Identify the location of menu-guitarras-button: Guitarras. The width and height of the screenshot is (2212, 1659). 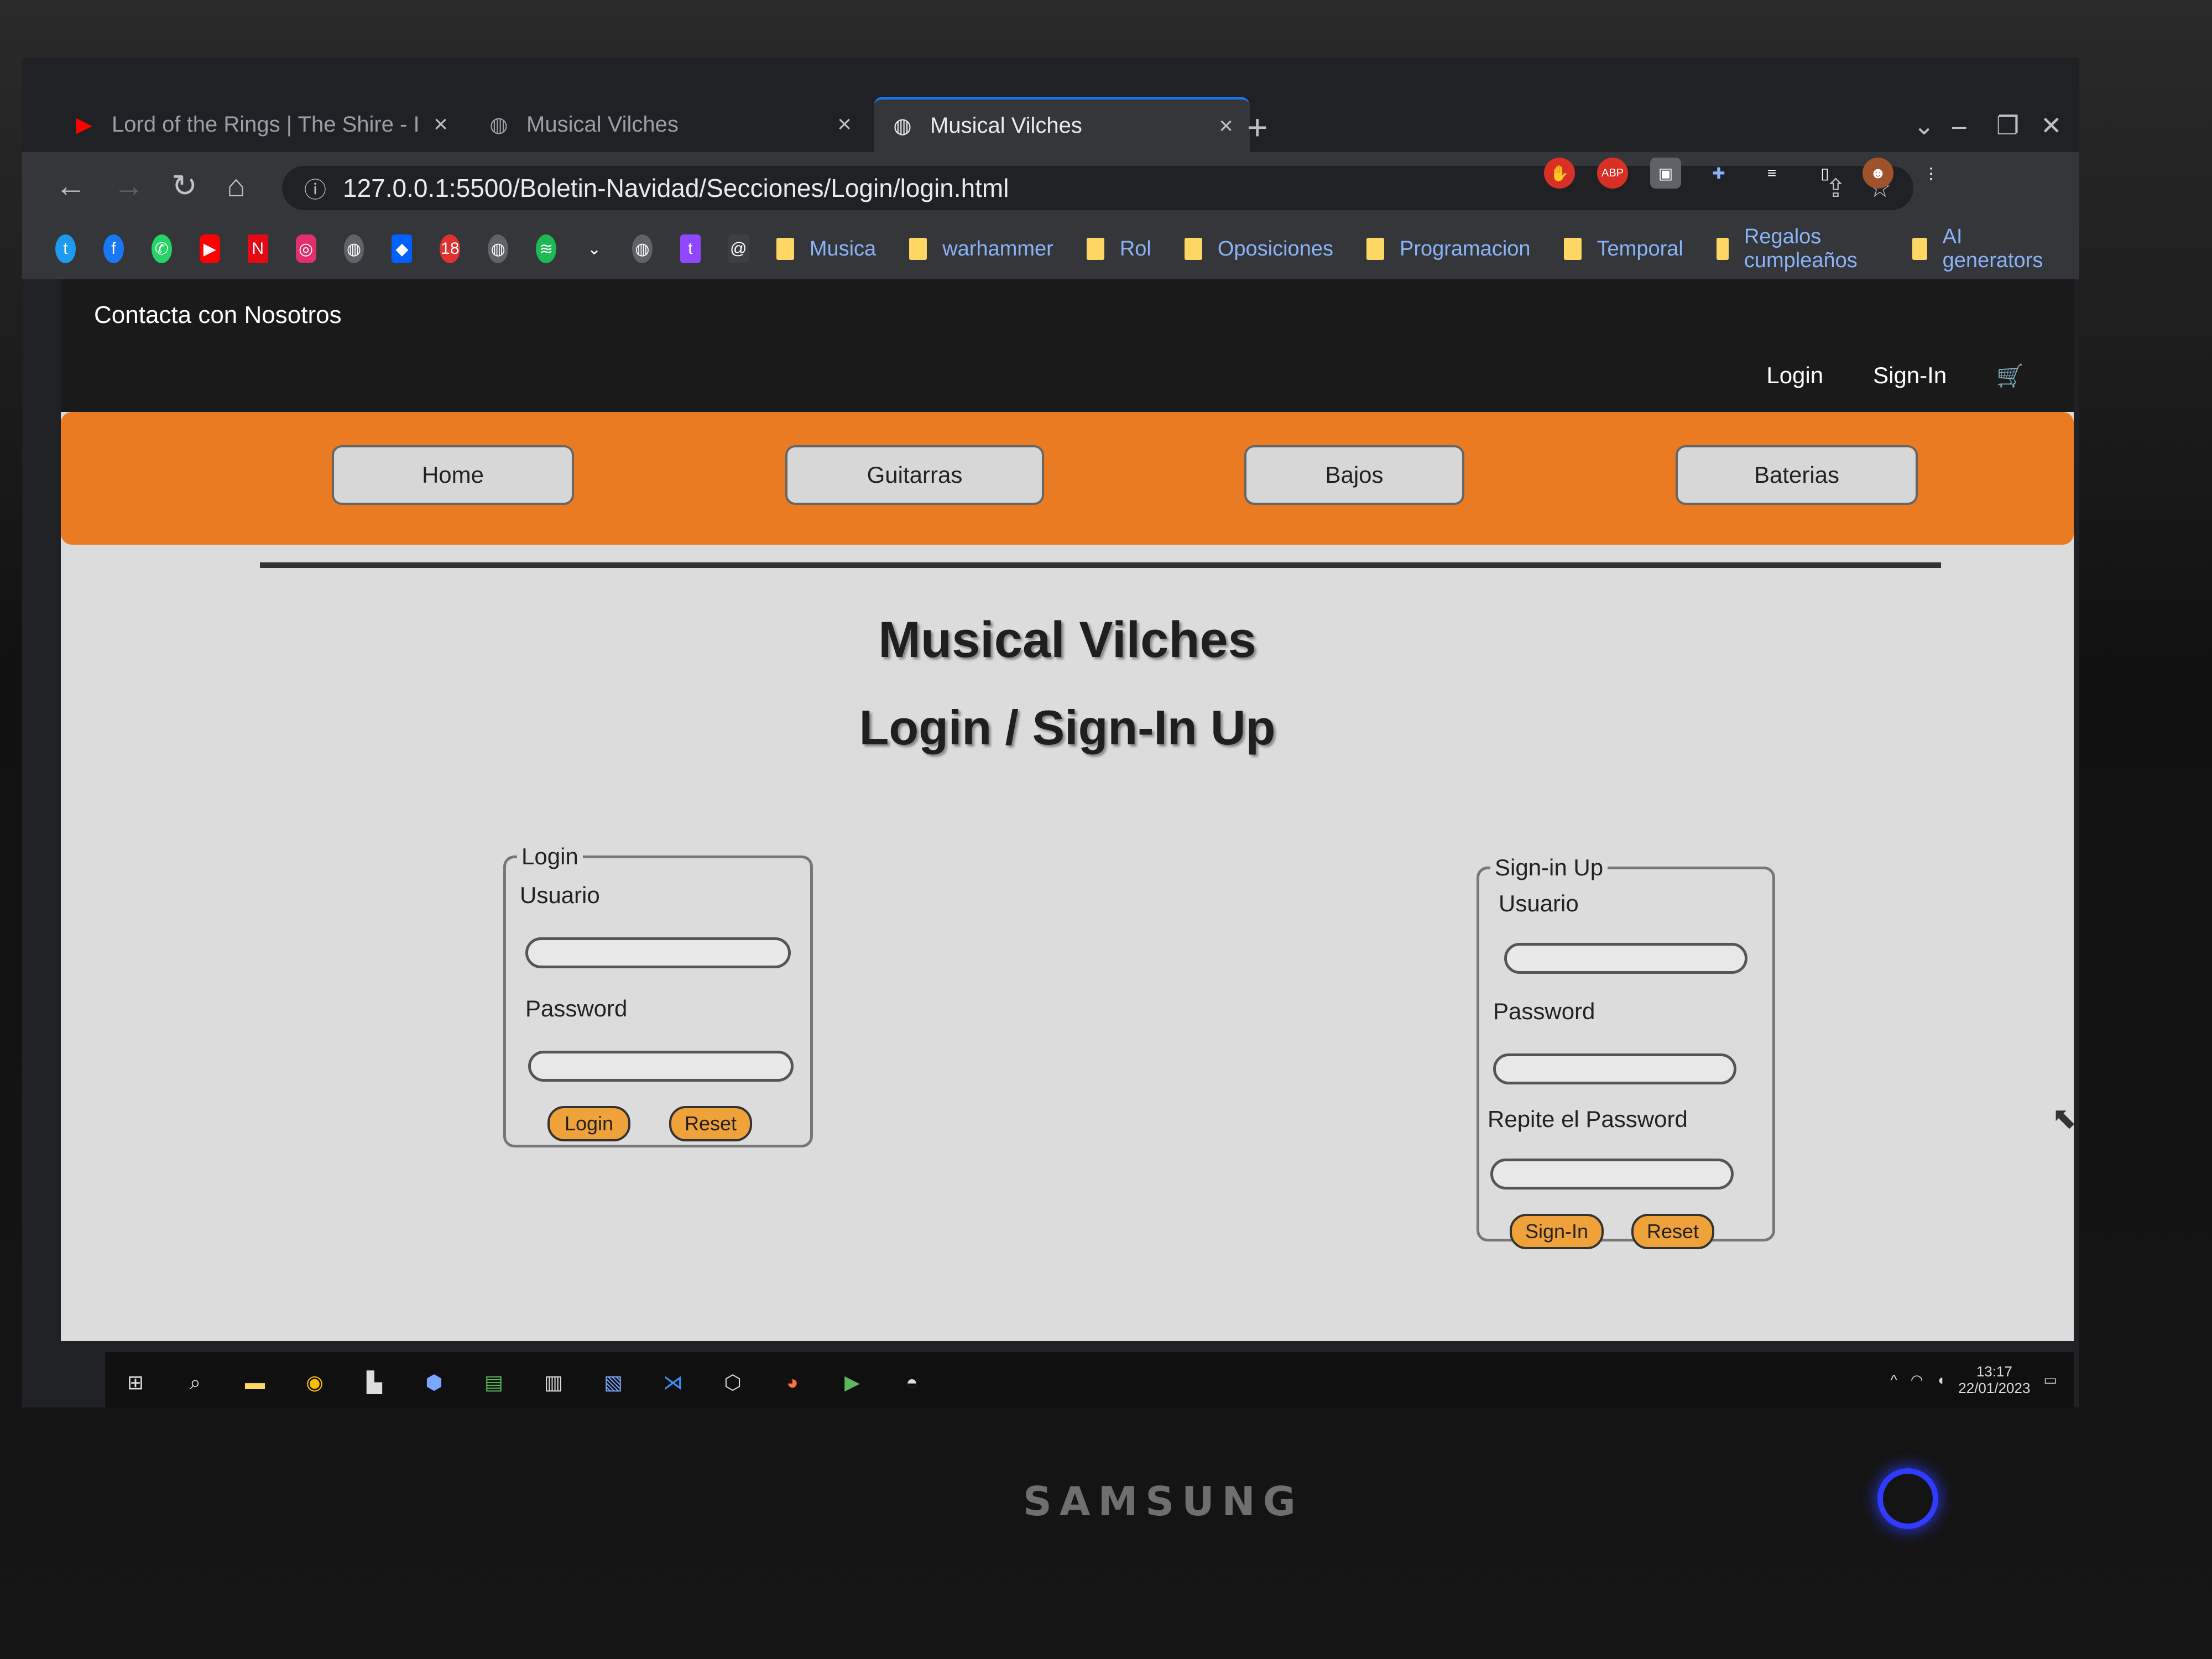
(915, 475).